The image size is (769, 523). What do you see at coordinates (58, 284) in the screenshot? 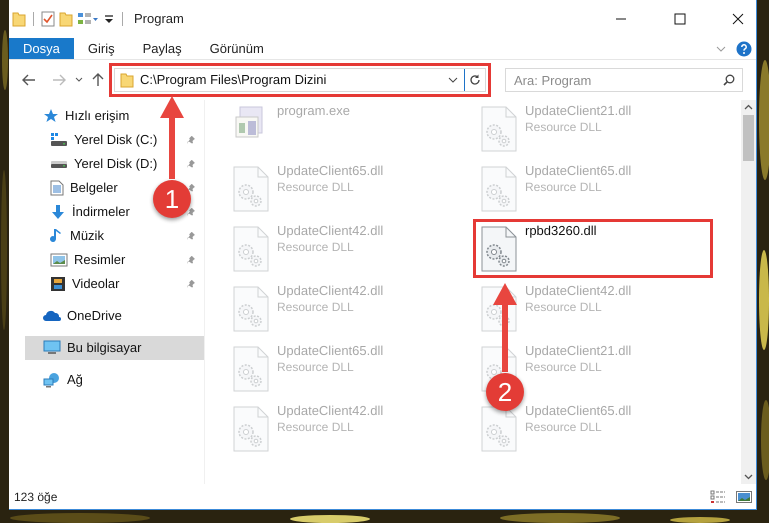
I see `film-icon` at bounding box center [58, 284].